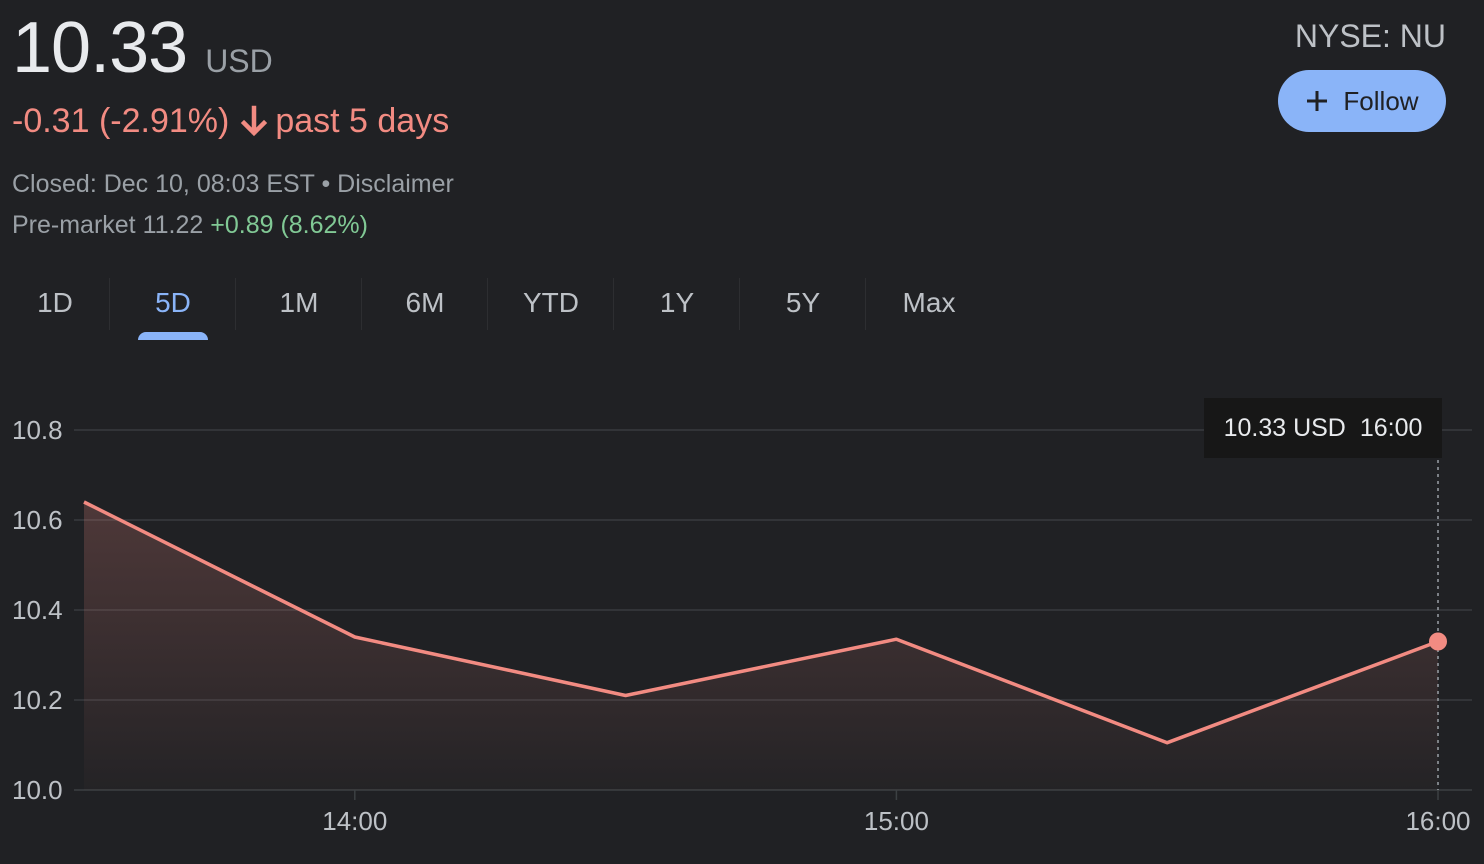  Describe the element at coordinates (1391, 427) in the screenshot. I see `tooltip-time: 16:00` at that location.